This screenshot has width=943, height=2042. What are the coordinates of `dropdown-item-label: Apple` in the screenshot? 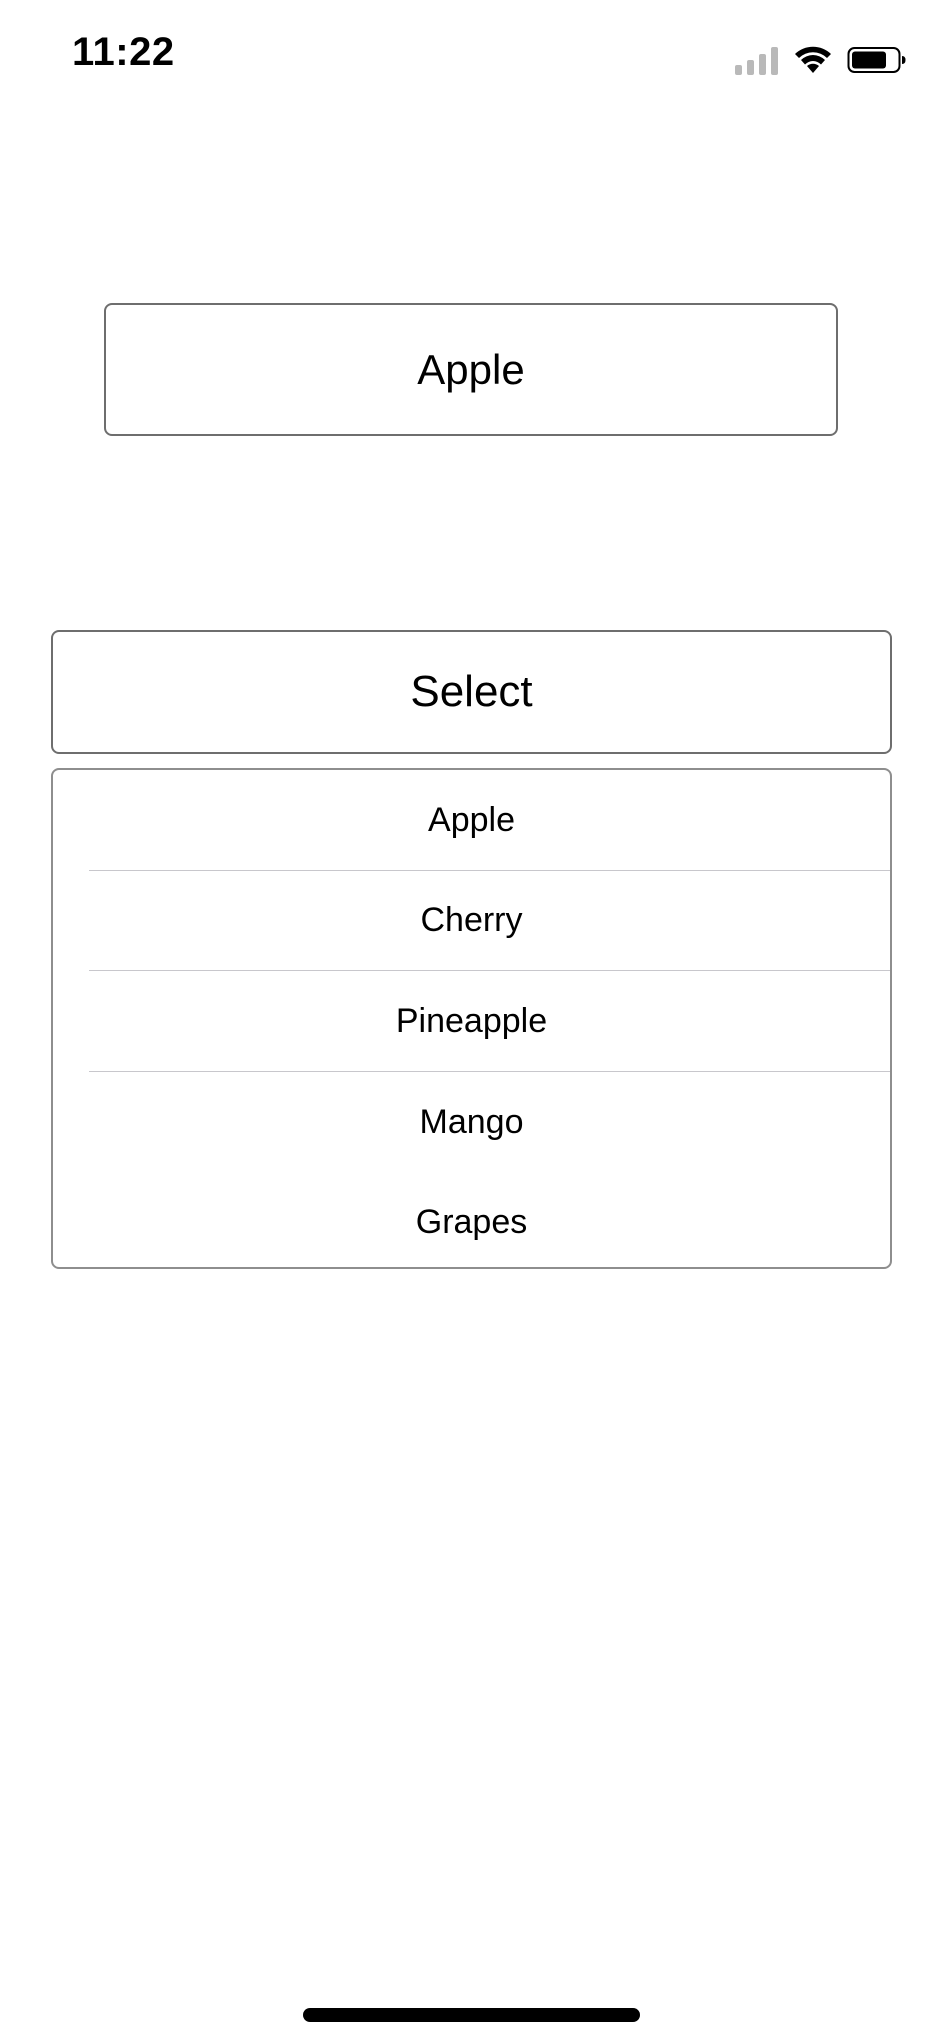 It's located at (471, 819).